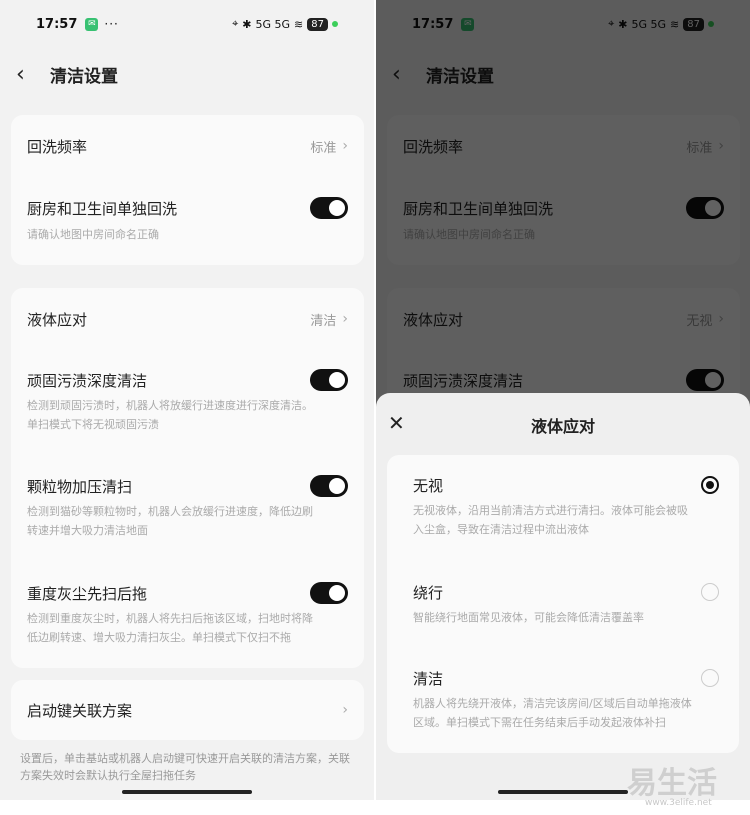  I want to click on status-time: 17:57, so click(57, 24).